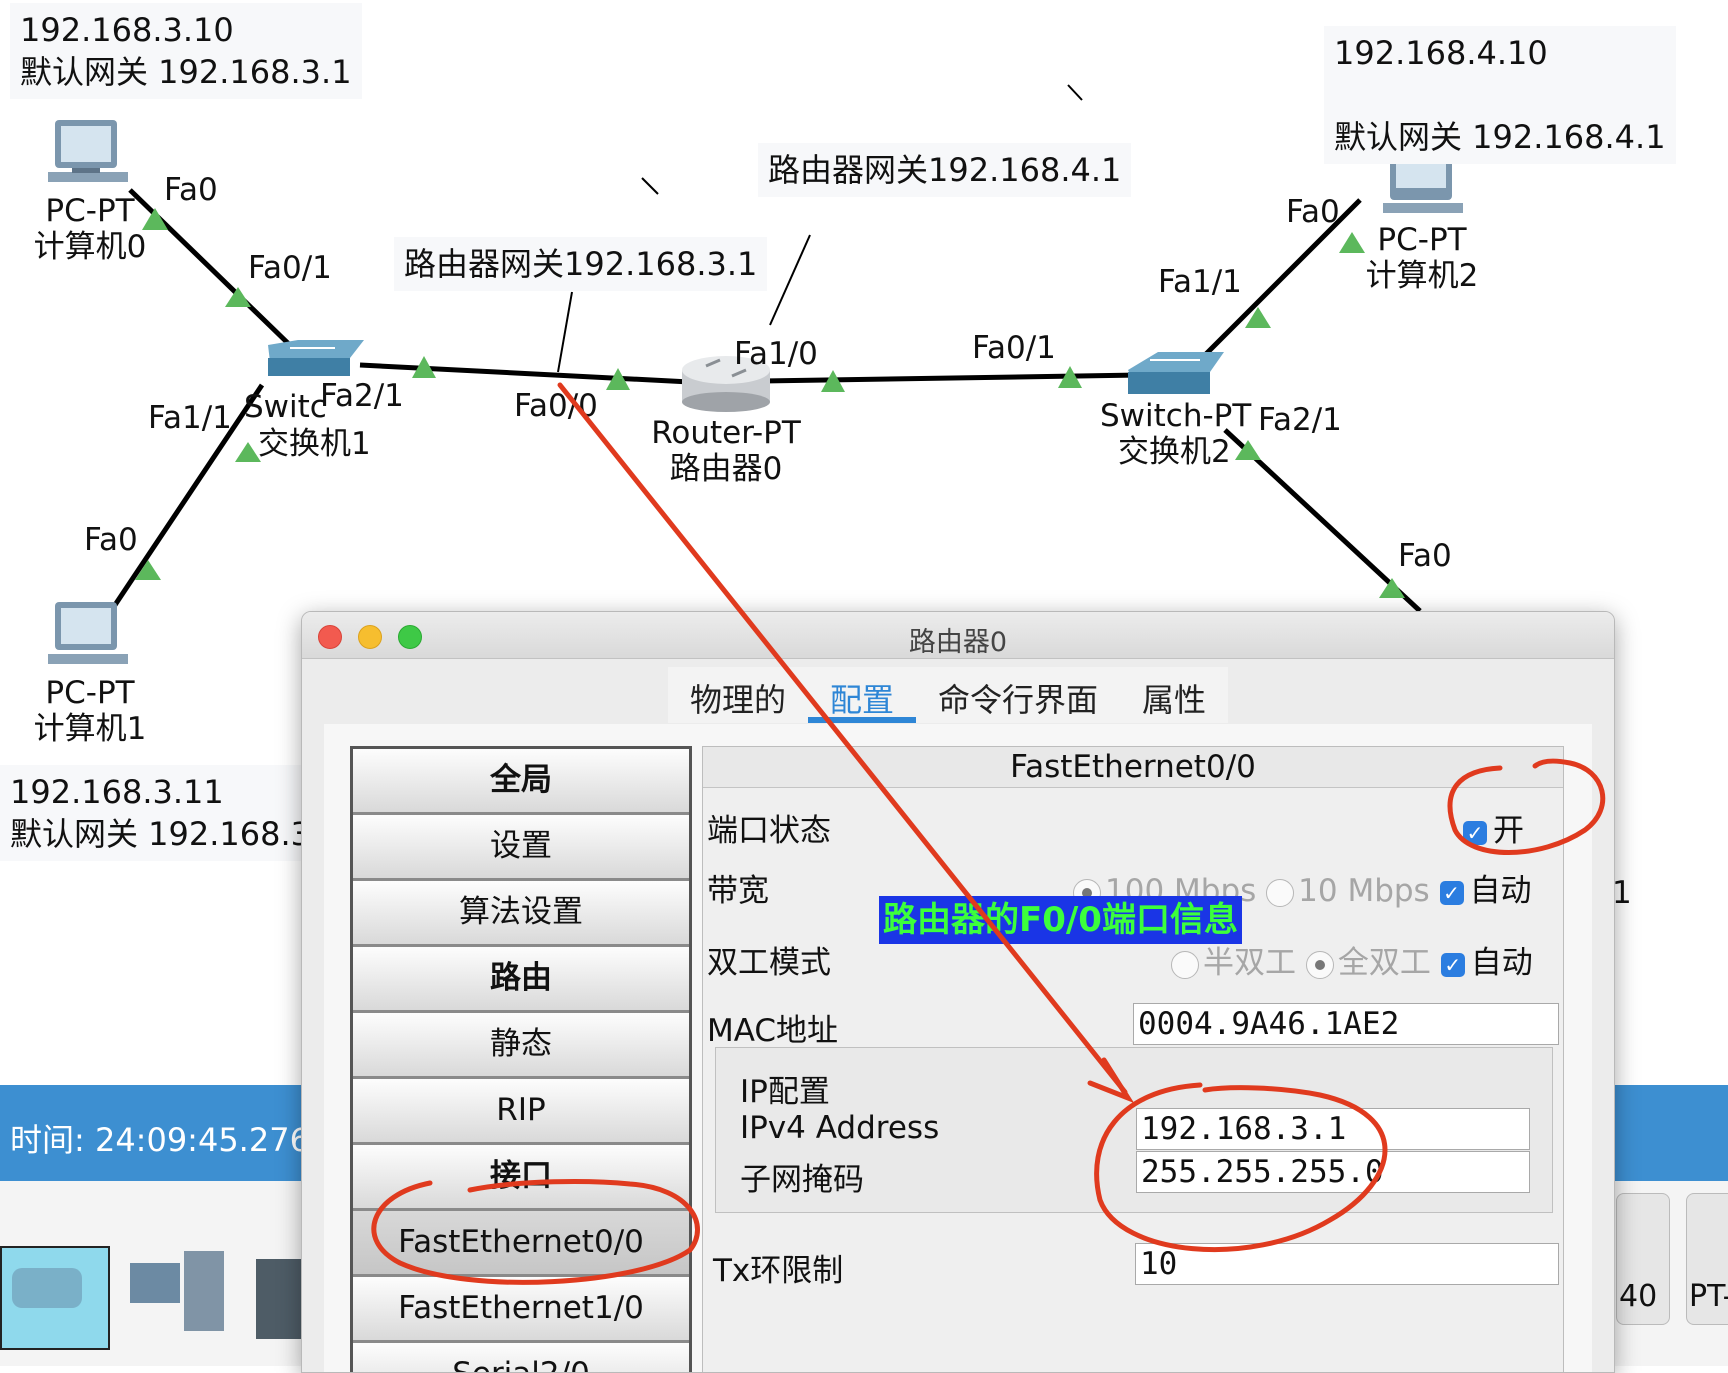 Image resolution: width=1728 pixels, height=1373 pixels. I want to click on router0-model-label: Router-PT, so click(726, 433).